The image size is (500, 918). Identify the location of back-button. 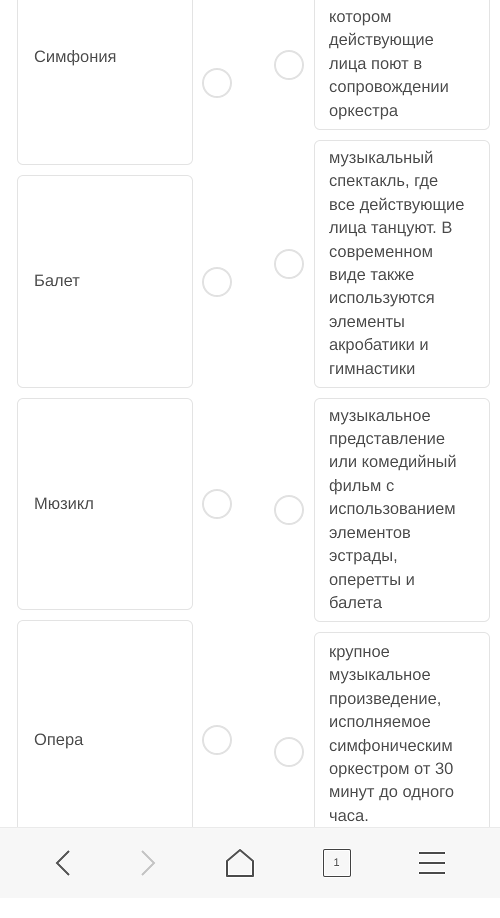
(63, 863).